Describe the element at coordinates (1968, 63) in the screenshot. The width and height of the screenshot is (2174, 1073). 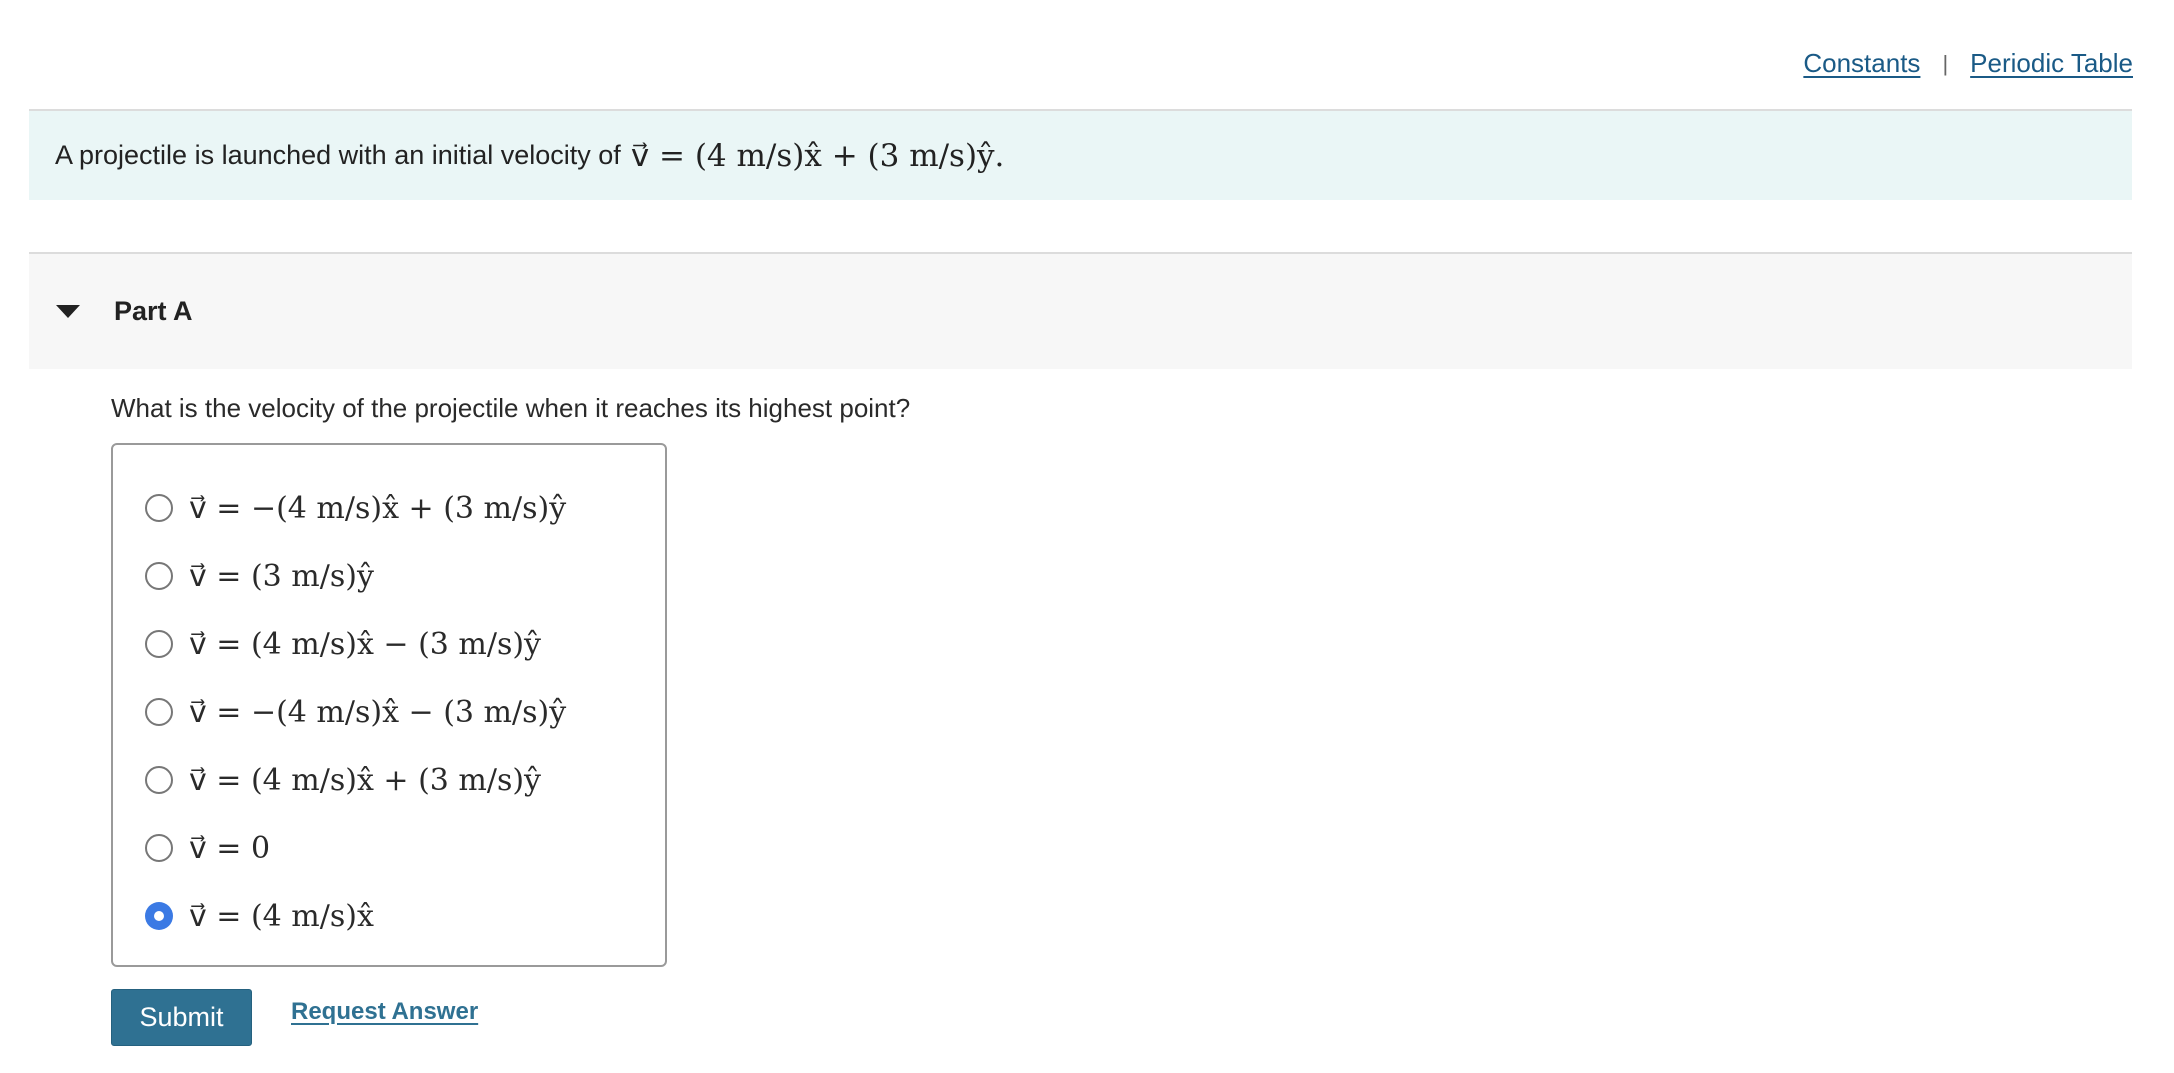
I see `top-links: Constants | Periodic Table` at that location.